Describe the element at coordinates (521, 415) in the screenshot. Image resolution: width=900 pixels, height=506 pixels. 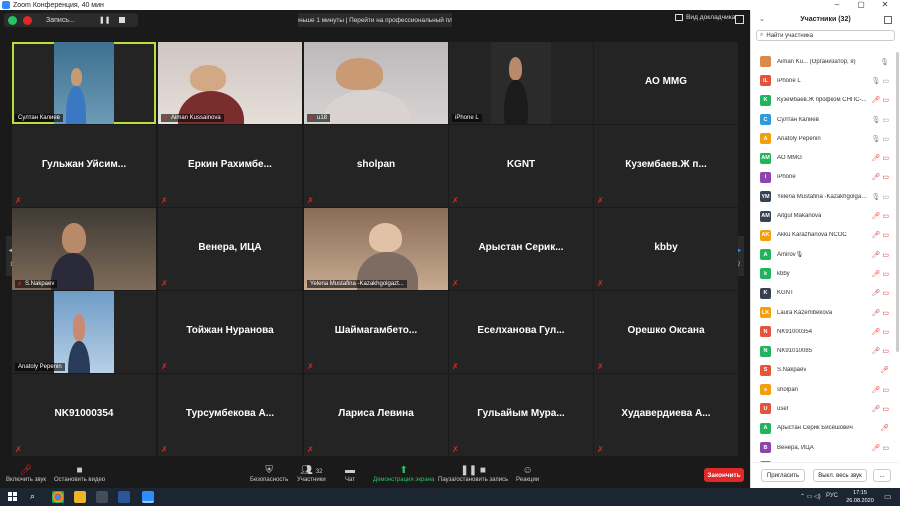
I see `video-tile: Гульайым Мура... ✗` at that location.